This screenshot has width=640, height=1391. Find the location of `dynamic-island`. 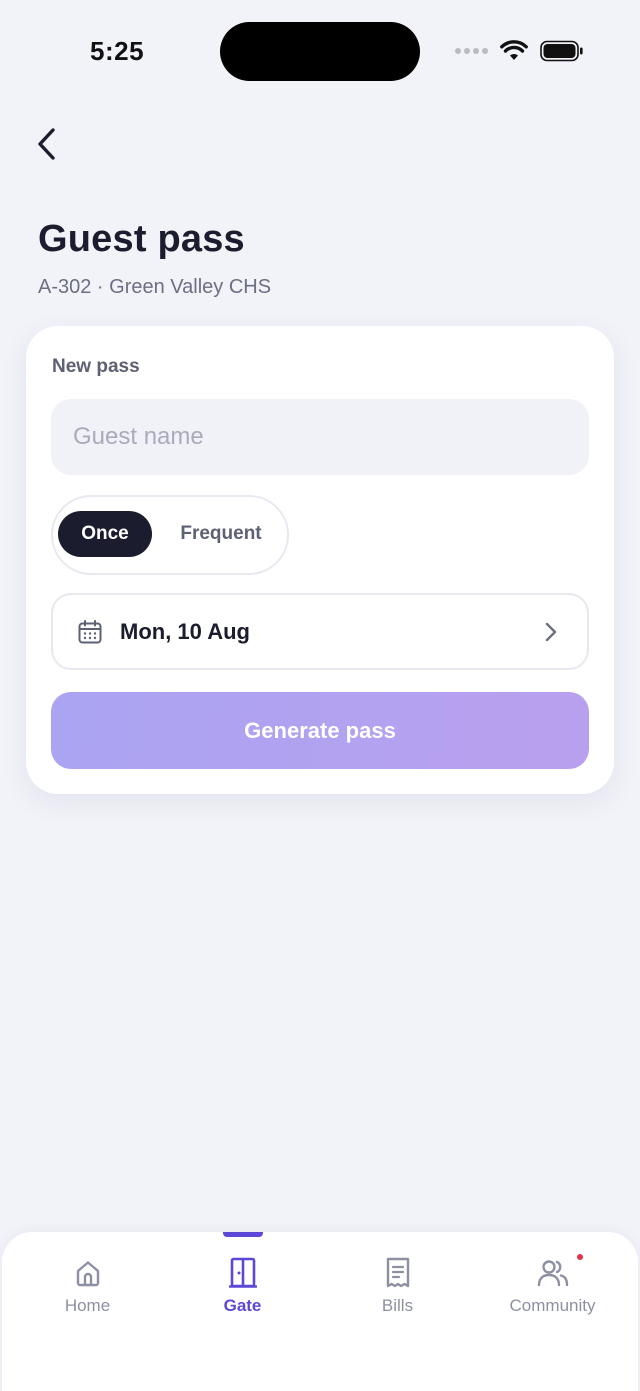

dynamic-island is located at coordinates (320, 51).